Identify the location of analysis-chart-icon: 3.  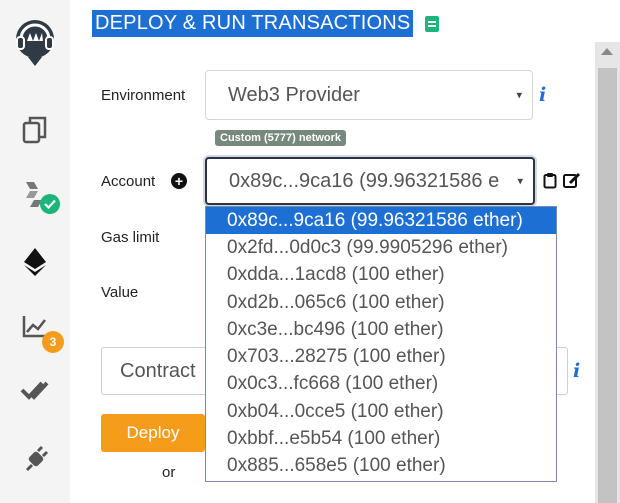
(37, 329).